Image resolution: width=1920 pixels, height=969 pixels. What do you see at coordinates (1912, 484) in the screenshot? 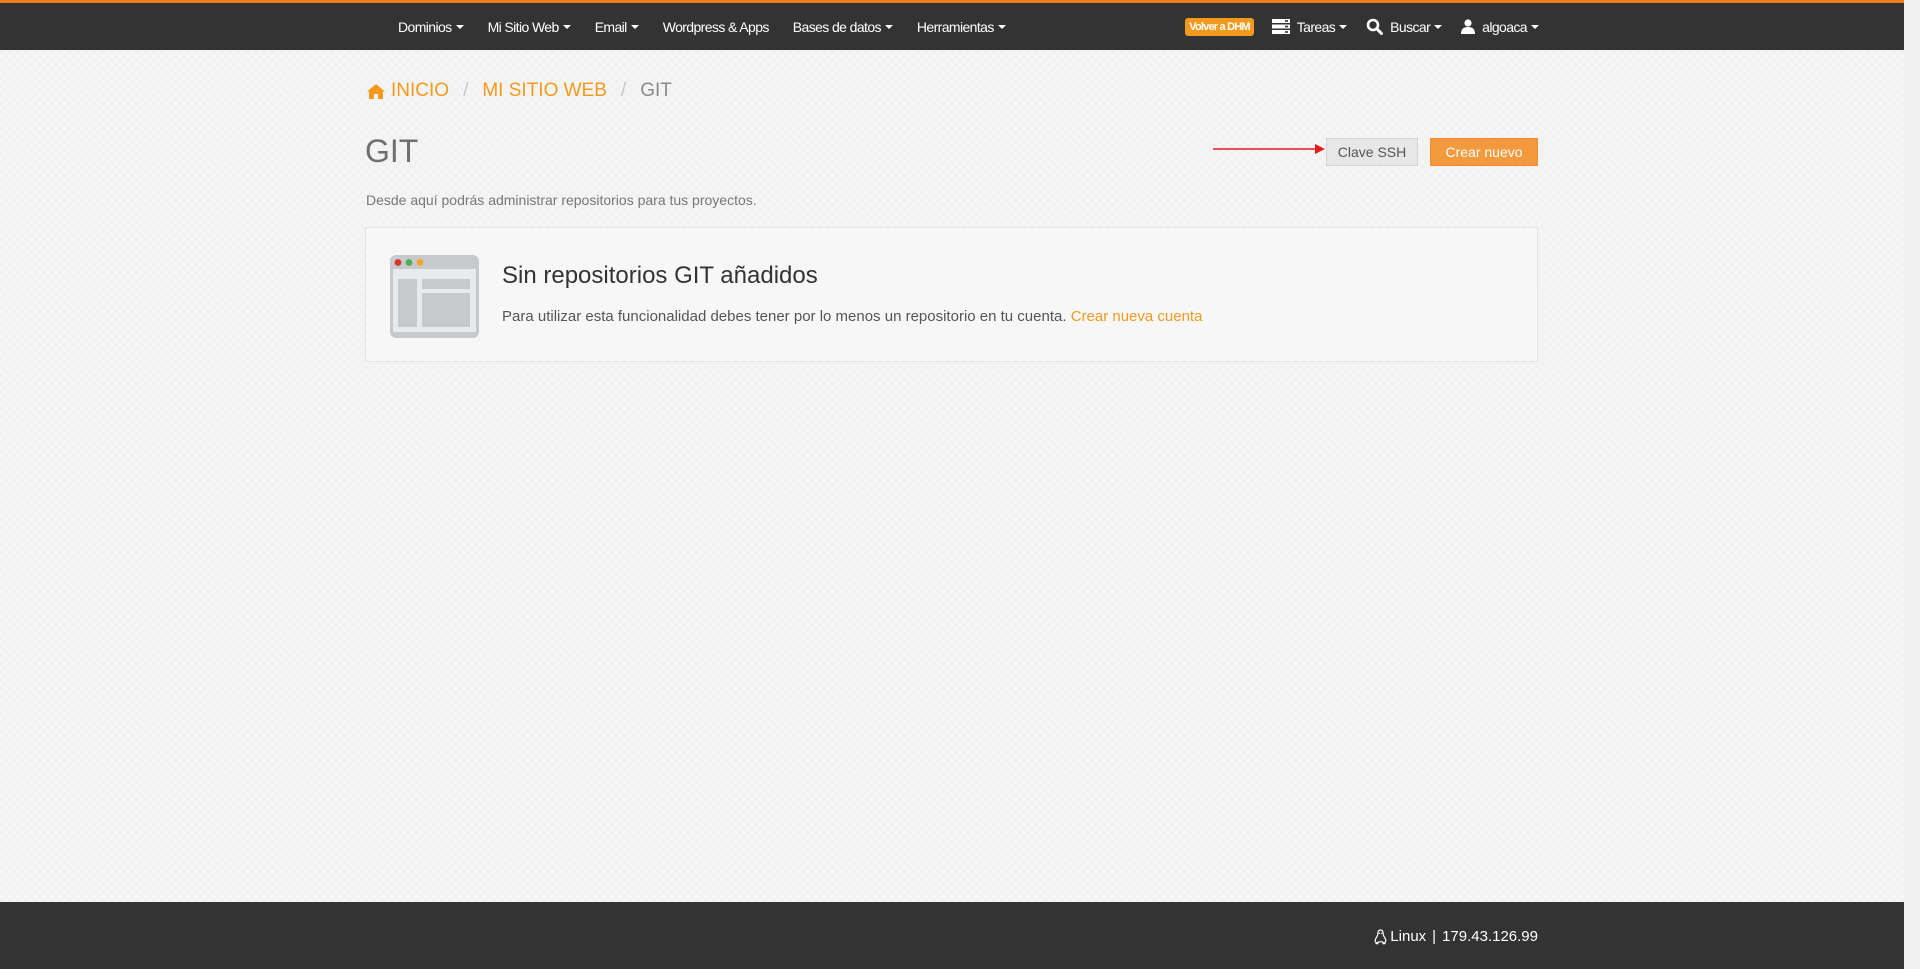
I see `vertical-scrollbar` at bounding box center [1912, 484].